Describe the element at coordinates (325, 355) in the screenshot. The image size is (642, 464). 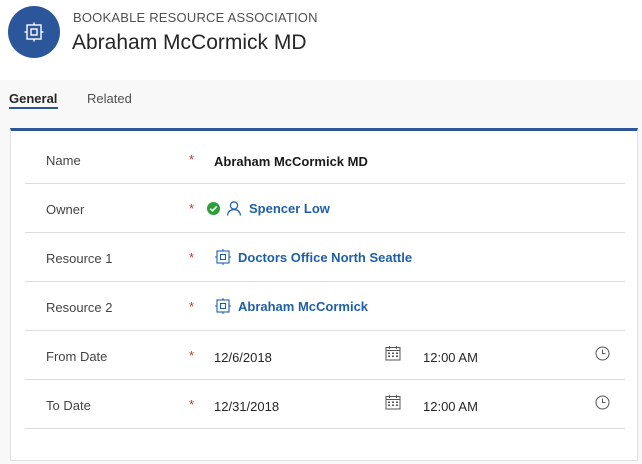
I see `field-row-from-date: From Date * 12/6/2018 12:00 AM` at that location.